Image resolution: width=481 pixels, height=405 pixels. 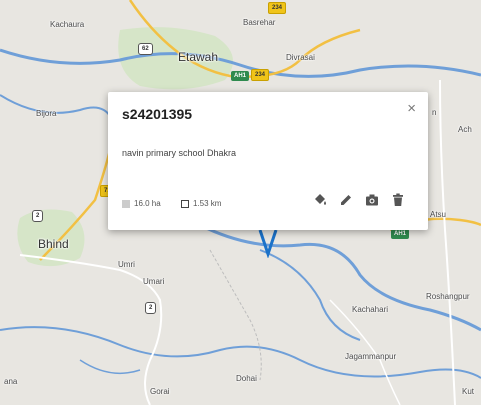 I want to click on place-umari: Umari, so click(x=154, y=281).